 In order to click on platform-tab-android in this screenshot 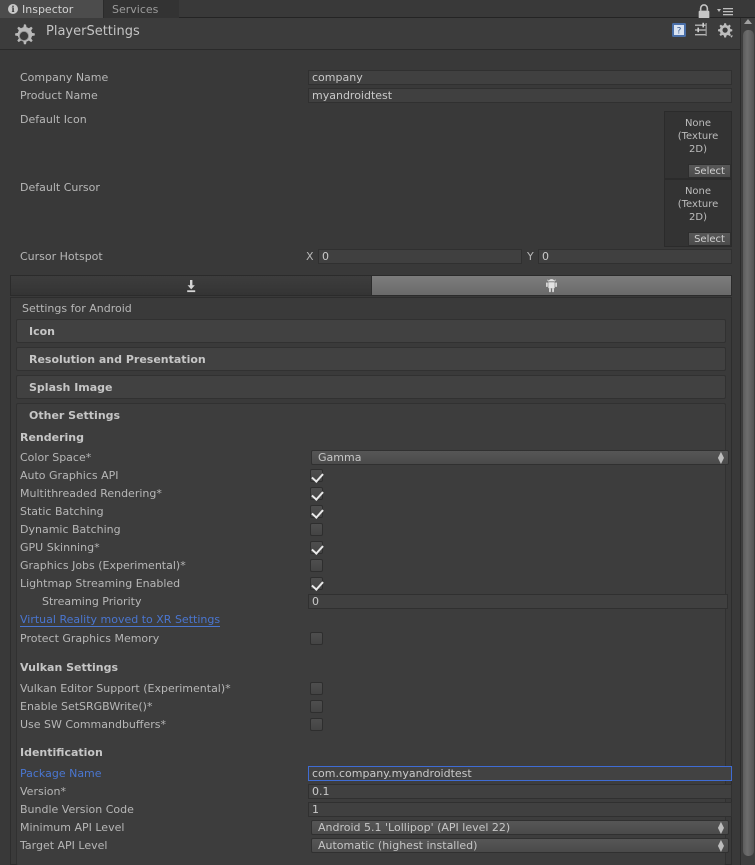, I will do `click(551, 285)`.